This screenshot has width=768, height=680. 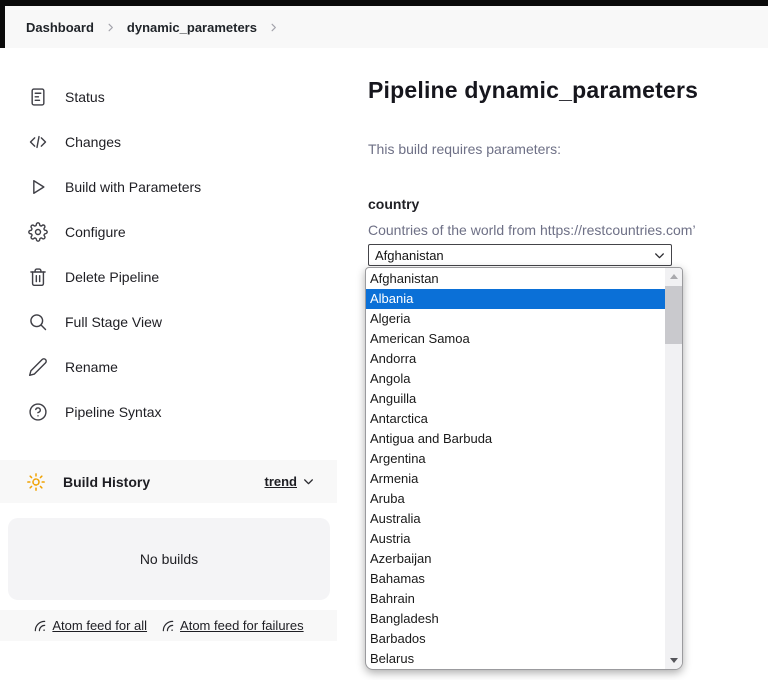 What do you see at coordinates (533, 90) in the screenshot?
I see `page-title: Pipeline dynamic_parameters` at bounding box center [533, 90].